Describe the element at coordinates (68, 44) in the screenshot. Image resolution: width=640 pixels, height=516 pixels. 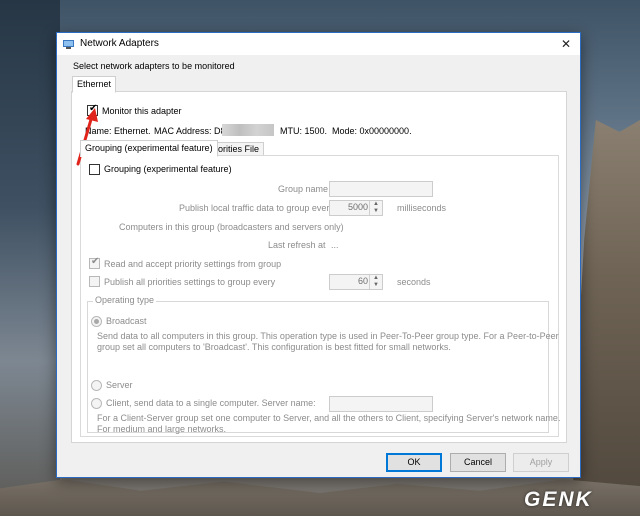
I see `network-adapter-icon` at that location.